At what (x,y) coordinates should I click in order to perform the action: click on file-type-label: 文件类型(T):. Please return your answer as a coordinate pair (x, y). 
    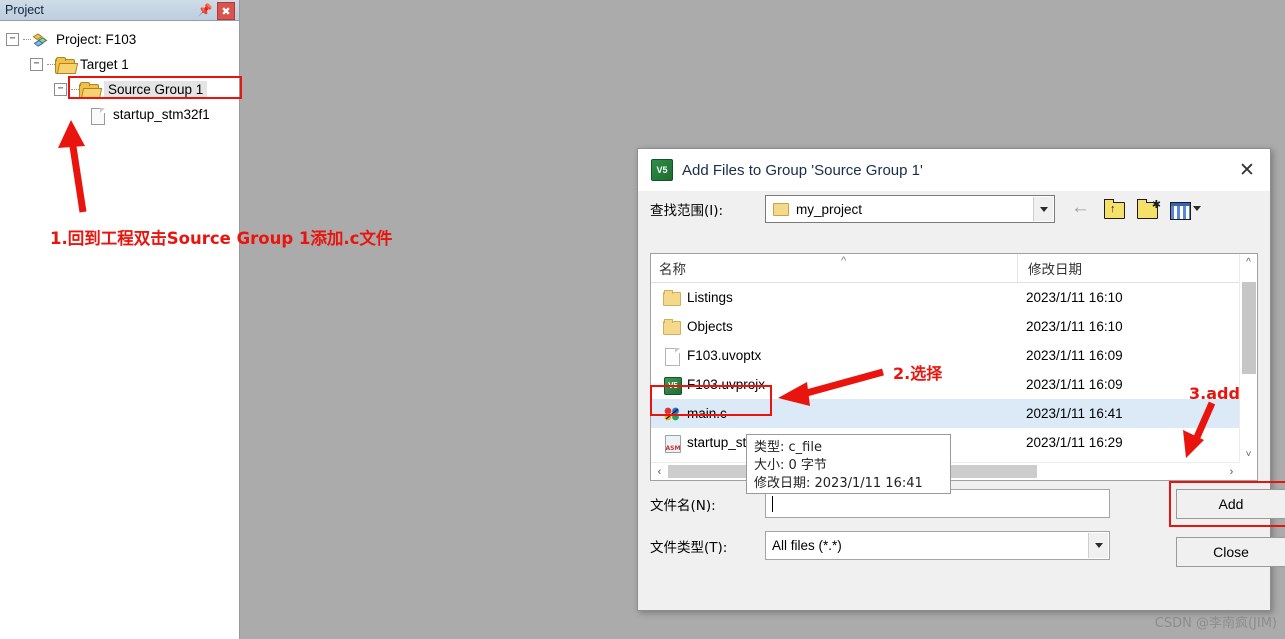
    Looking at the image, I should click on (689, 547).